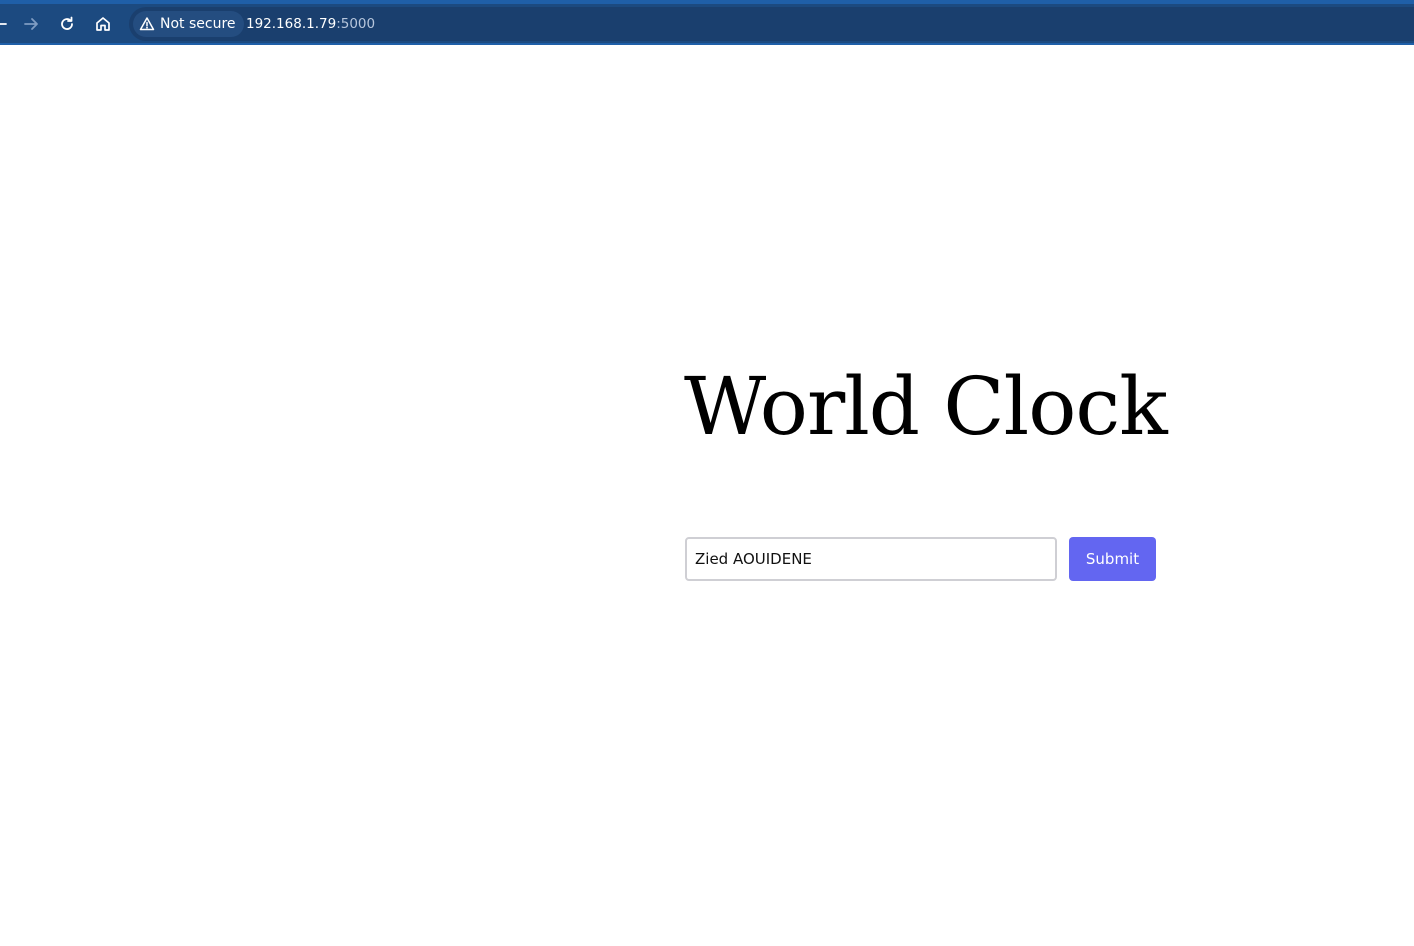 This screenshot has width=1414, height=946. I want to click on security-indicator: Not secure, so click(188, 24).